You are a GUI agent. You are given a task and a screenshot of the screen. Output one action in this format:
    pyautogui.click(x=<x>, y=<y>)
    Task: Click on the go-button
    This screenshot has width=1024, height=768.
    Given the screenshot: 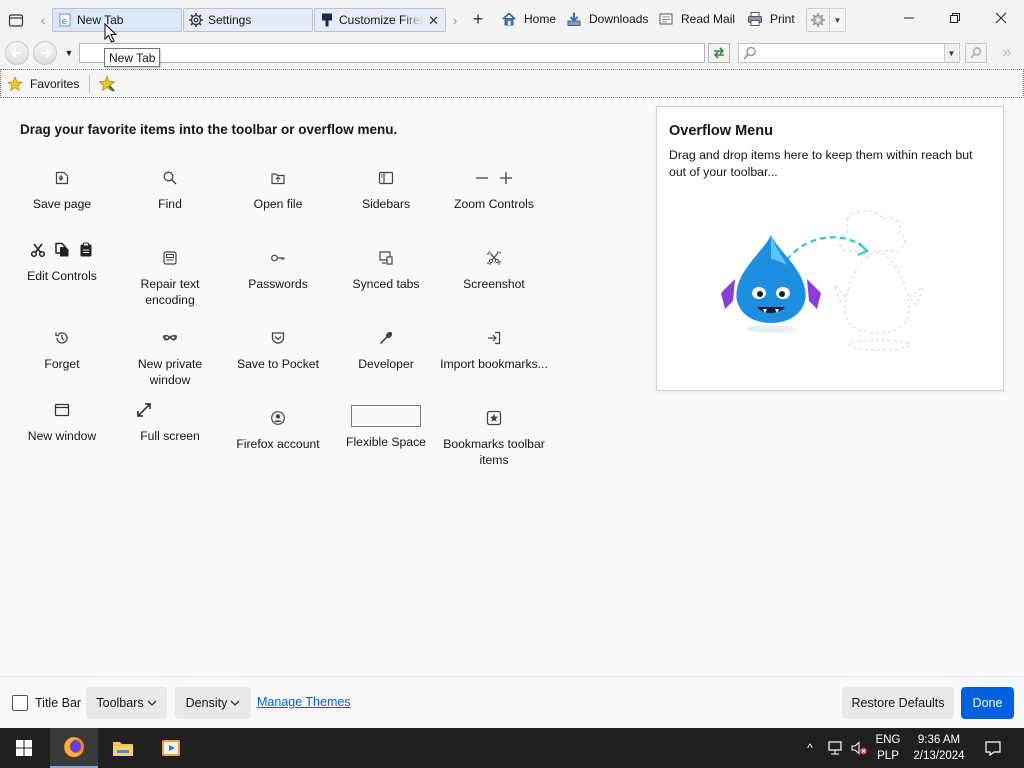 What is the action you would take?
    pyautogui.click(x=719, y=53)
    